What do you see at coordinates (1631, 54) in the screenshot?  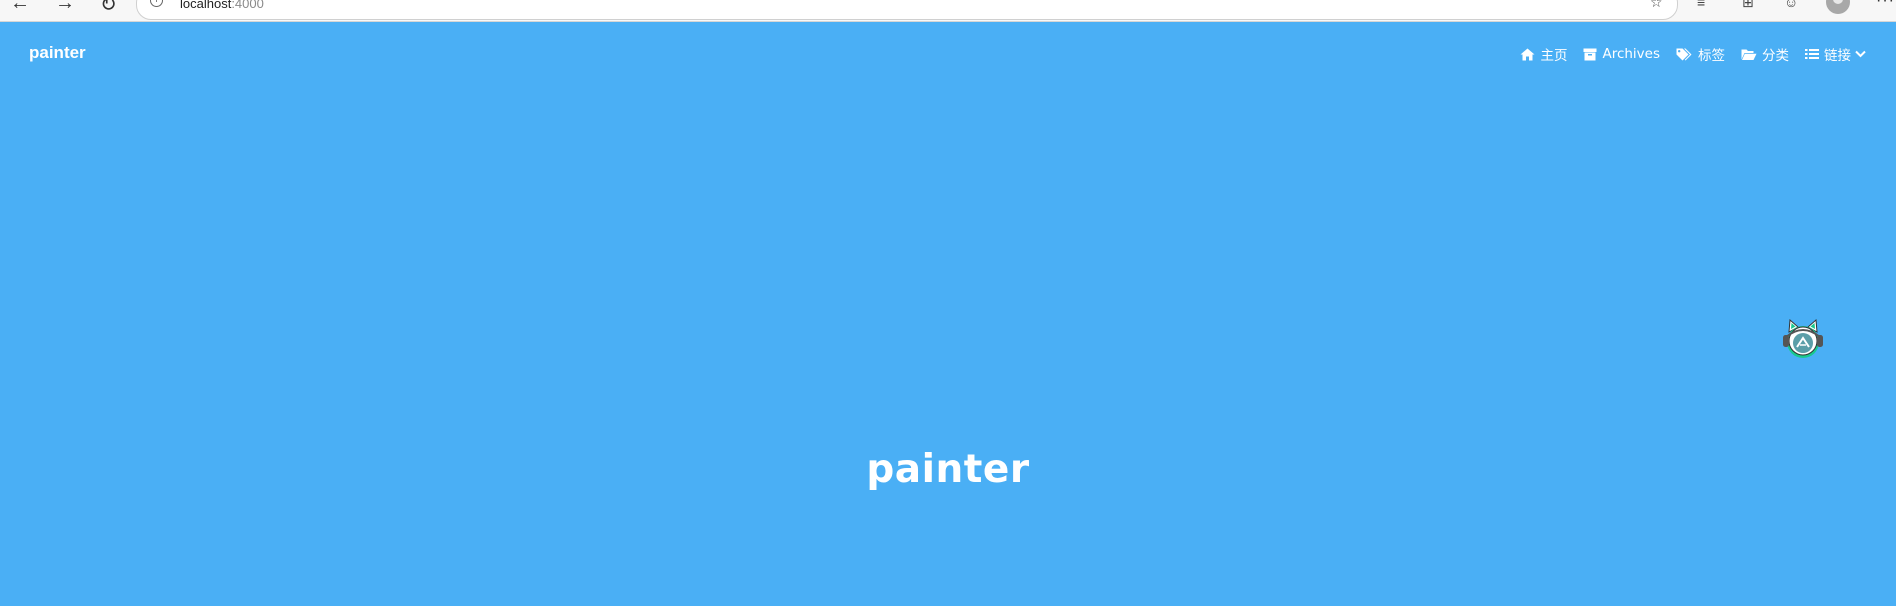 I see `nav-item-label: Archives` at bounding box center [1631, 54].